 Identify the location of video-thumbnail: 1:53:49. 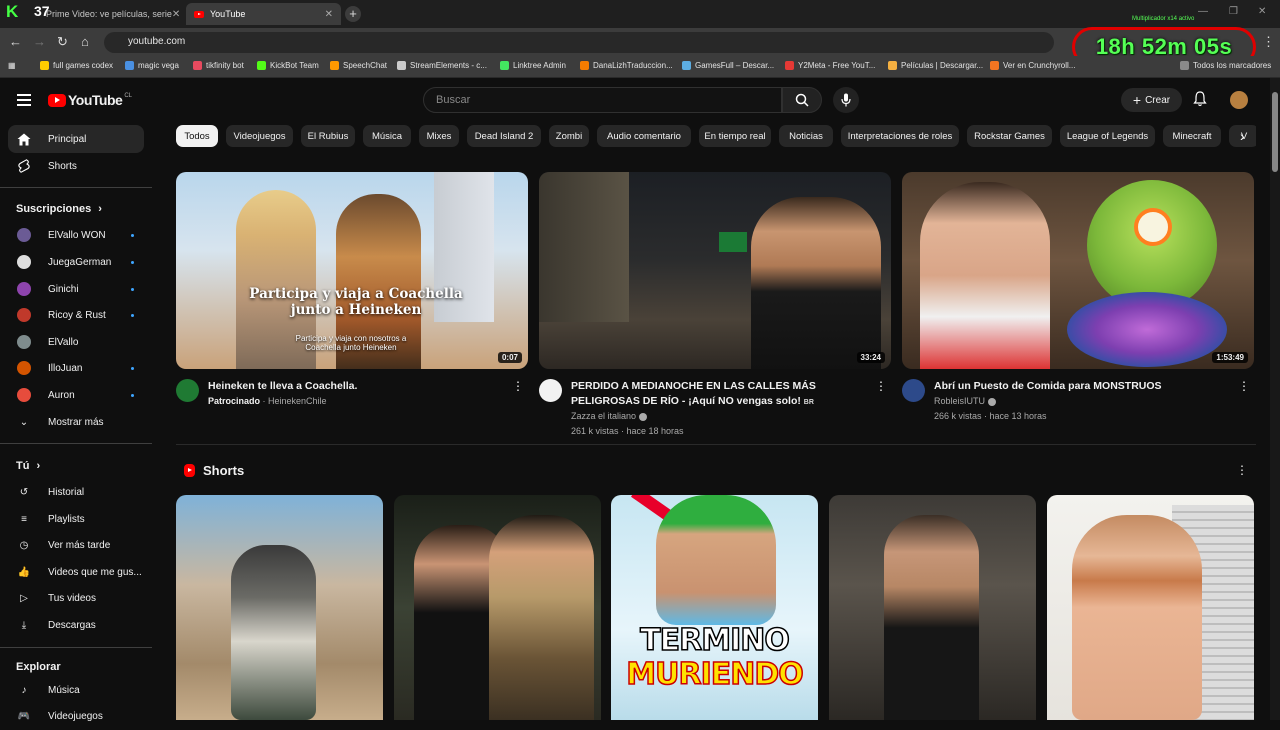
(1078, 270).